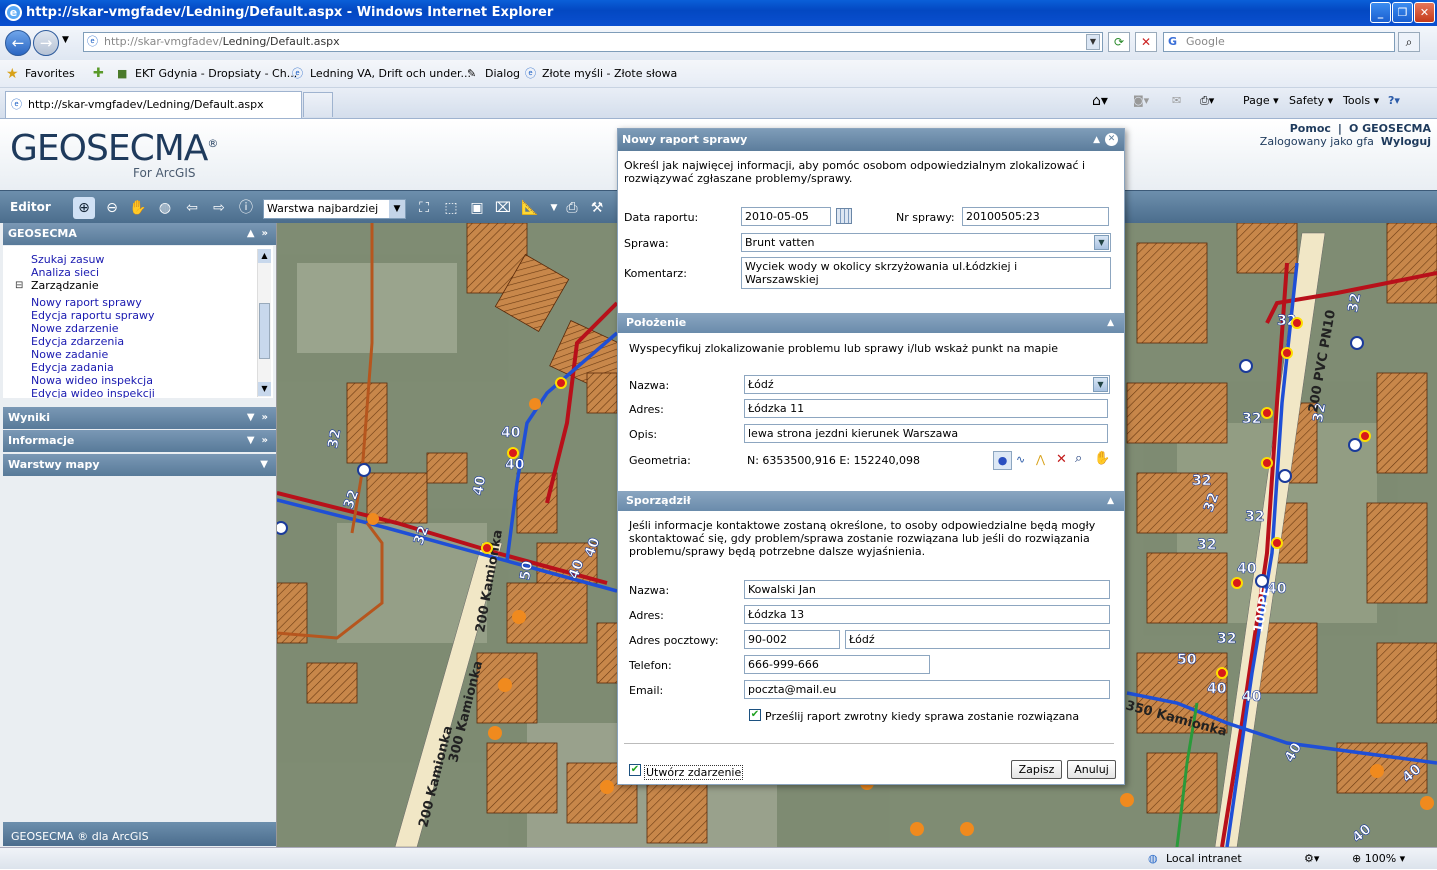 This screenshot has height=870, width=1437. What do you see at coordinates (926, 433) in the screenshot?
I see `loc-desc-input: lewa strona jezdni kierunek Warszawa` at bounding box center [926, 433].